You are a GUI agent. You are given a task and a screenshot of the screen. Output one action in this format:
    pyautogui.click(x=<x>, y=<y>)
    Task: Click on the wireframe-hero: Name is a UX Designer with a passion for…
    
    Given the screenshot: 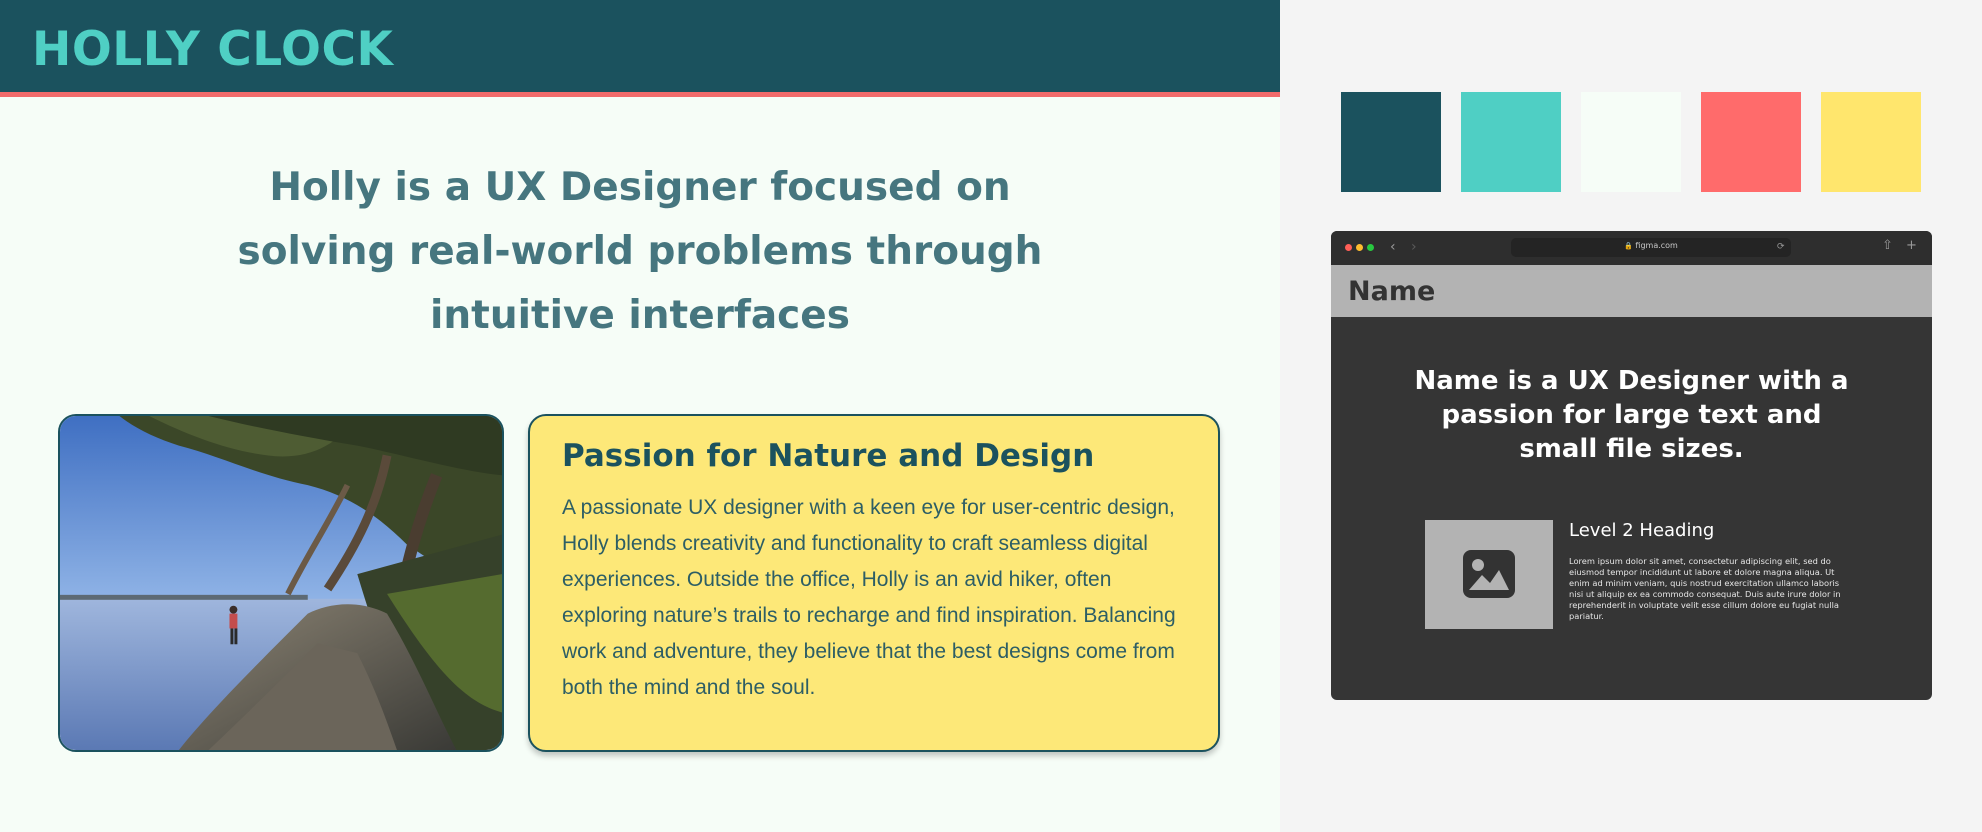 What is the action you would take?
    pyautogui.click(x=1631, y=415)
    